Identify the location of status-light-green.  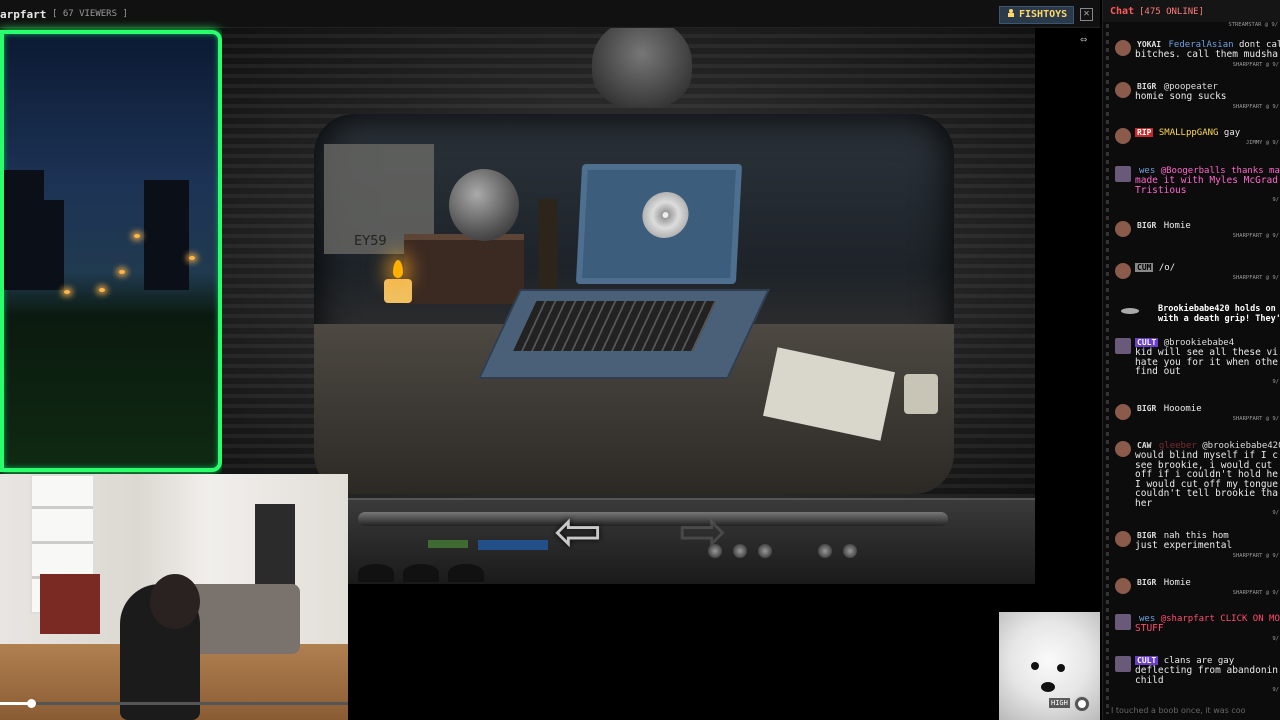
(448, 544).